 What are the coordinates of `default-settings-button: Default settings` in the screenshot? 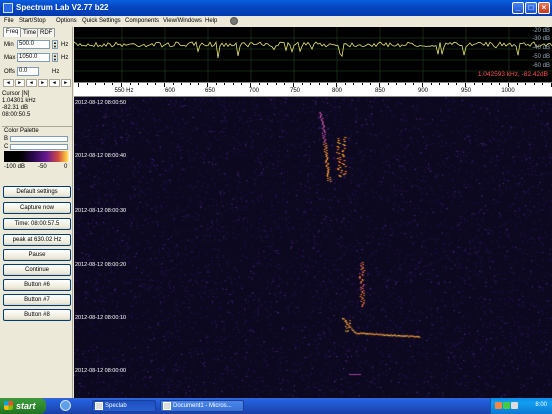 It's located at (37, 192).